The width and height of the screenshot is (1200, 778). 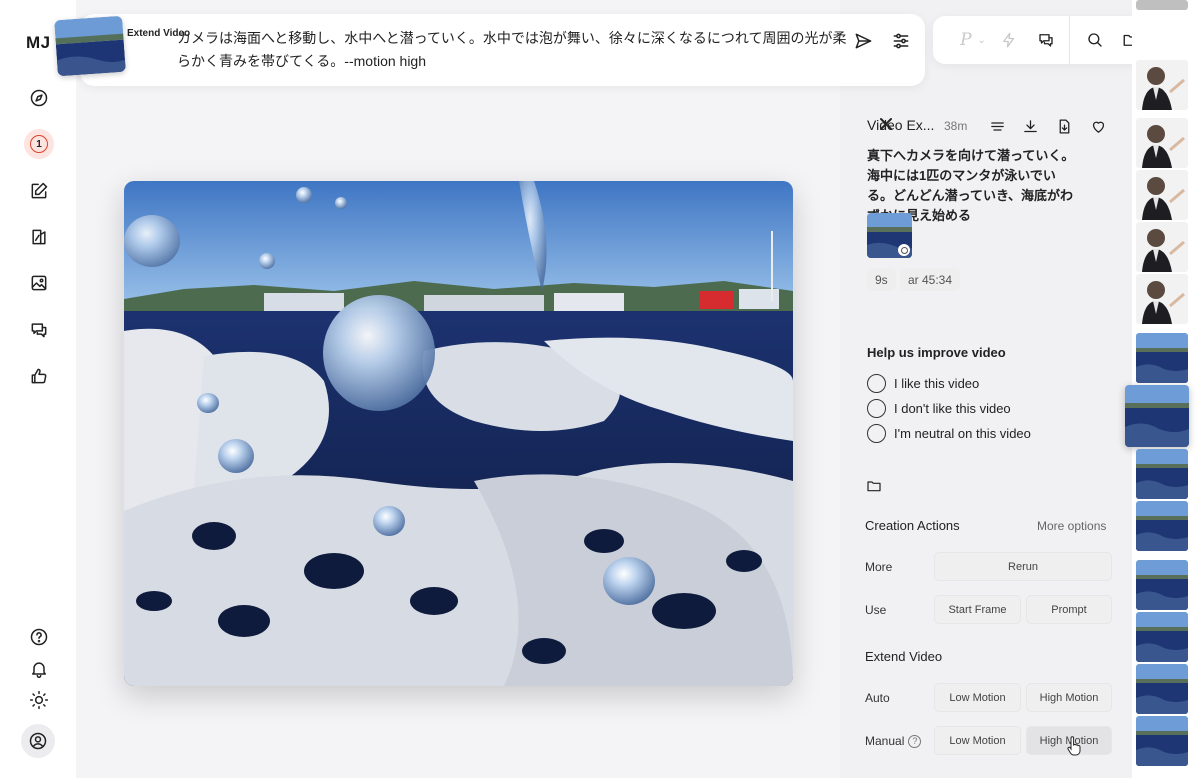 I want to click on duration-chip: 9s, so click(x=881, y=279).